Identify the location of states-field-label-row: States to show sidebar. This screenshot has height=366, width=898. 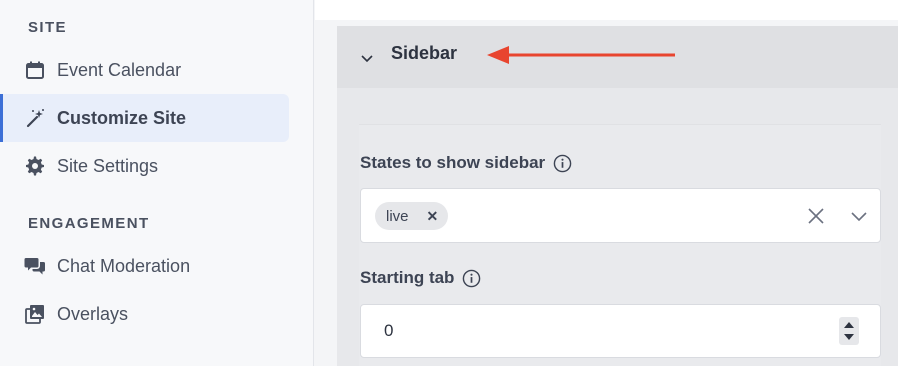
(466, 163).